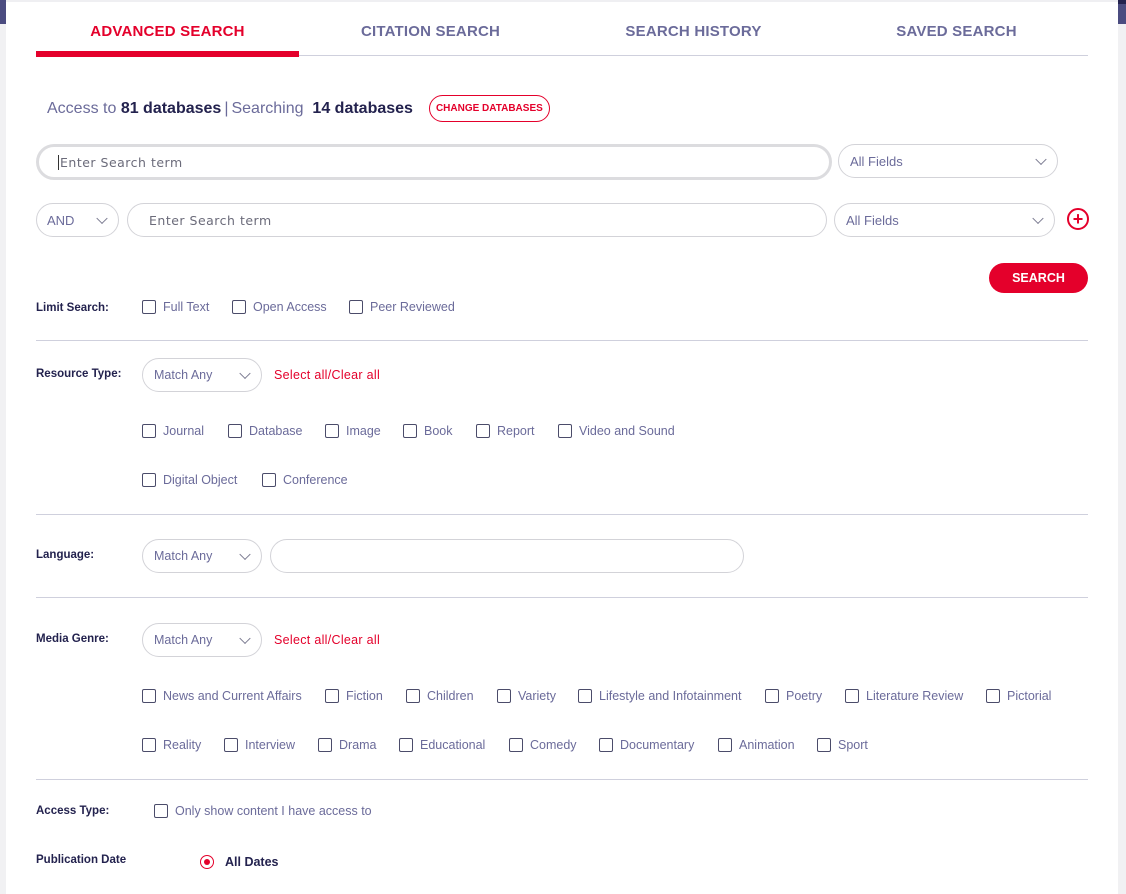 This screenshot has width=1126, height=894. Describe the element at coordinates (767, 745) in the screenshot. I see `checkbox-label: Animation` at that location.